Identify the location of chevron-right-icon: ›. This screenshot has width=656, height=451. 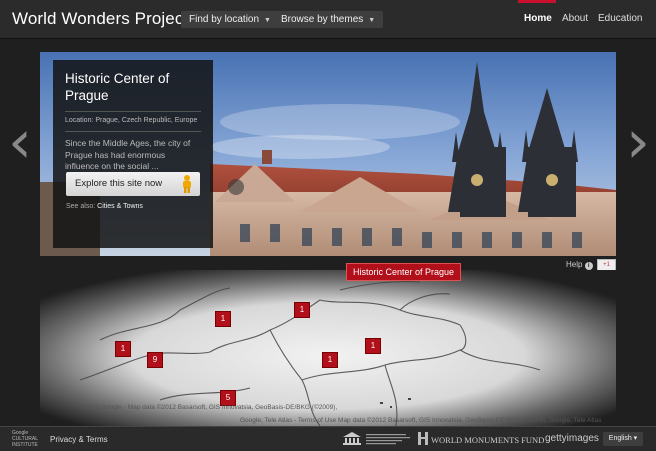
(638, 142).